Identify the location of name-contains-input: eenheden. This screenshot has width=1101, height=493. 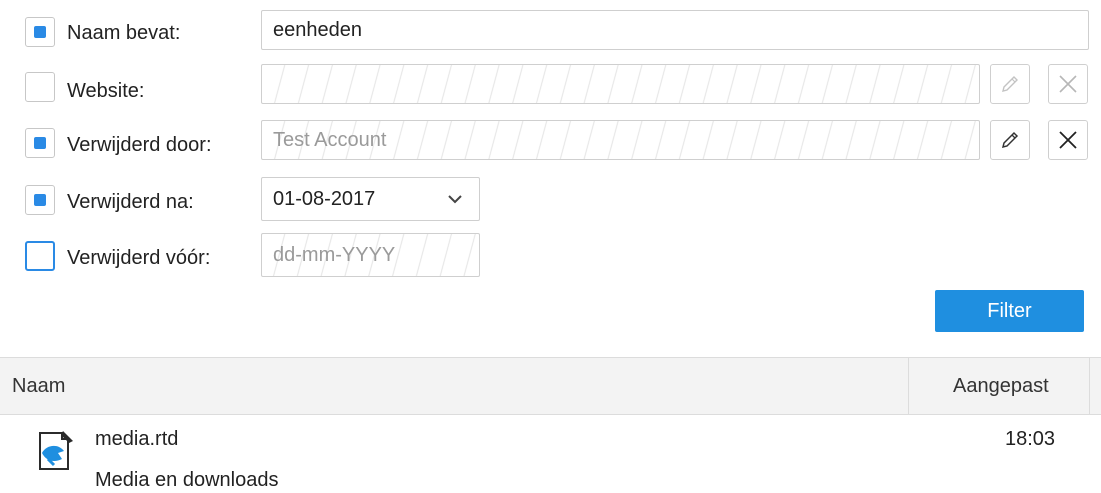
(675, 30).